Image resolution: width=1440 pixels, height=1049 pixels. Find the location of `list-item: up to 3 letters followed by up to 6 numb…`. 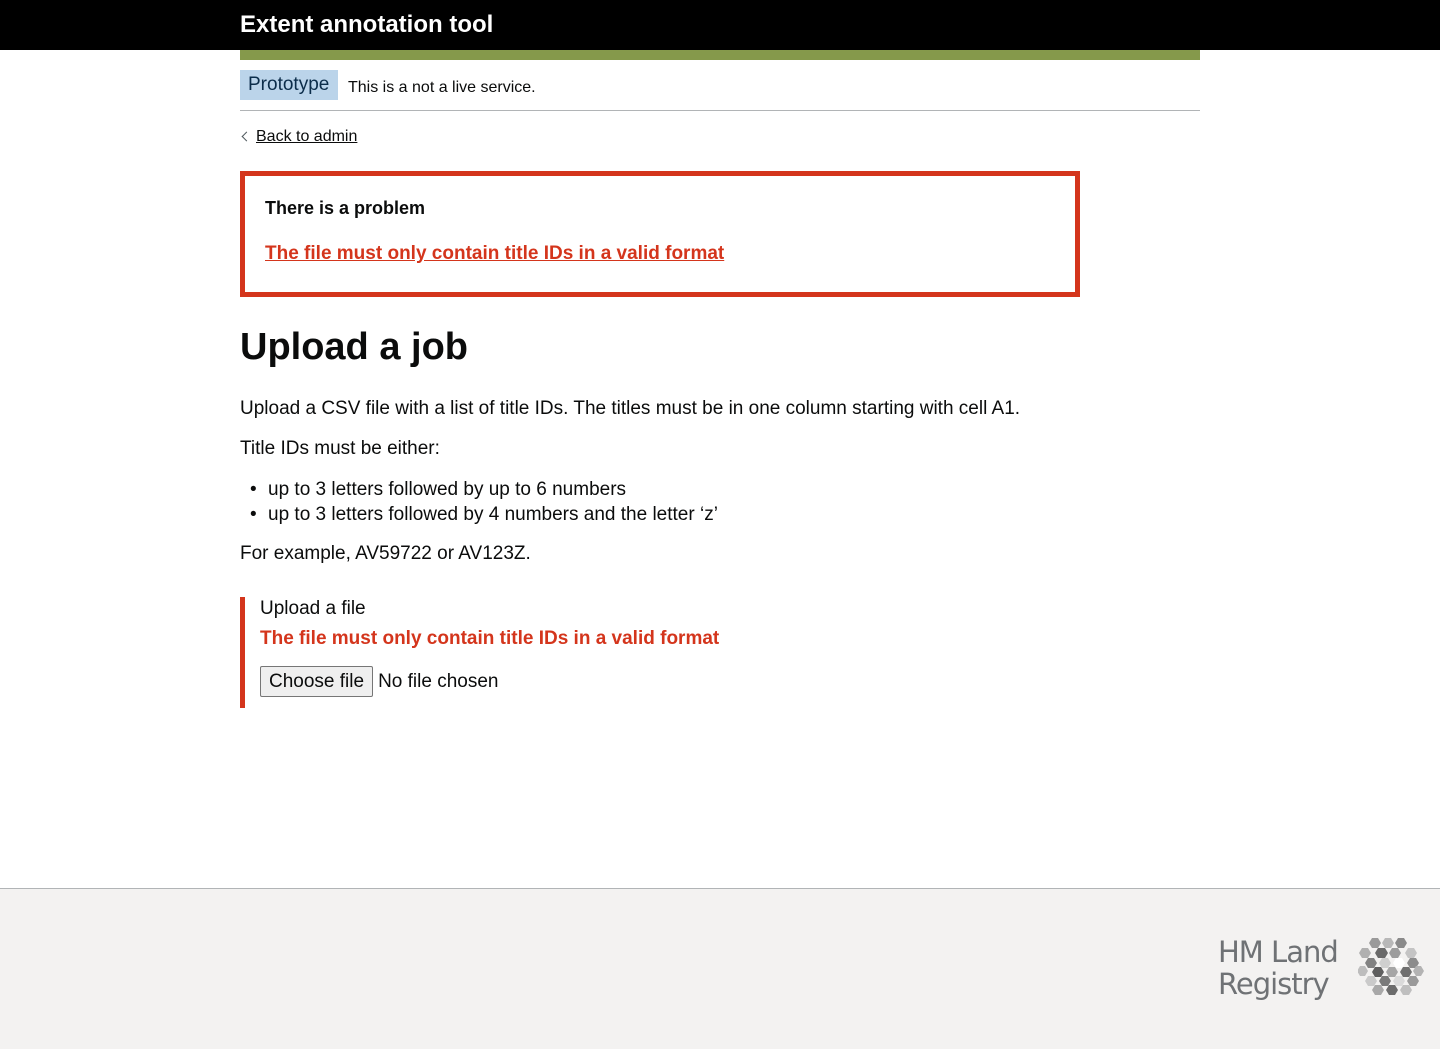

list-item: up to 3 letters followed by up to 6 numb… is located at coordinates (479, 489).